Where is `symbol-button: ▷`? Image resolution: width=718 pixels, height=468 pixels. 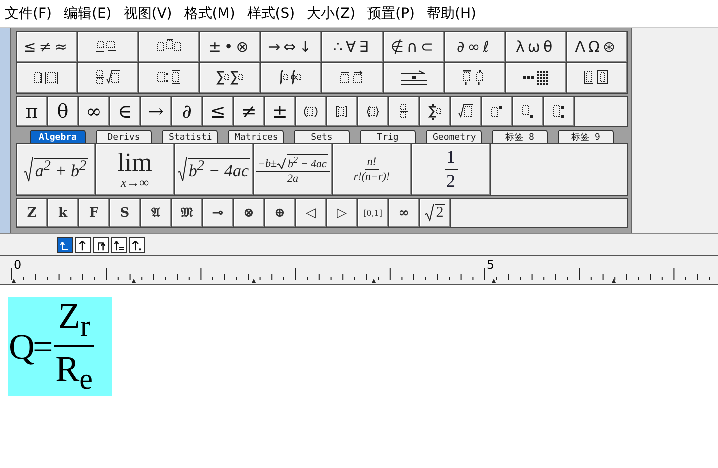
symbol-button: ▷ is located at coordinates (342, 213).